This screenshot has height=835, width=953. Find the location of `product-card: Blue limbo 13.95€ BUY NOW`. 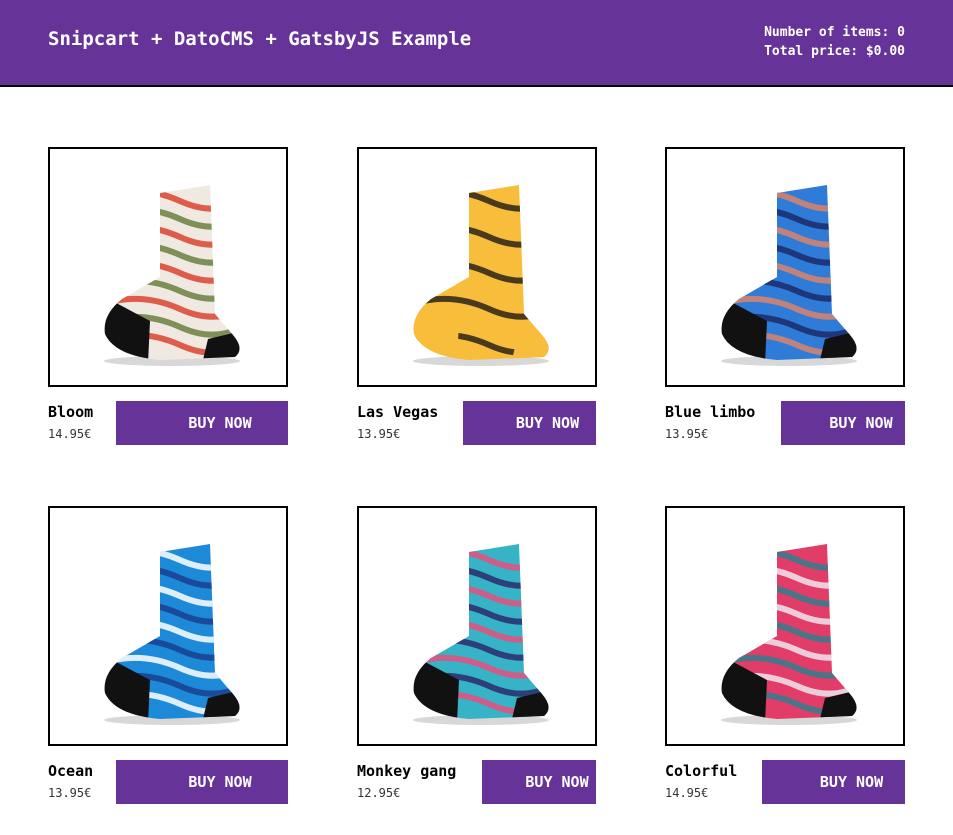

product-card: Blue limbo 13.95€ BUY NOW is located at coordinates (785, 297).